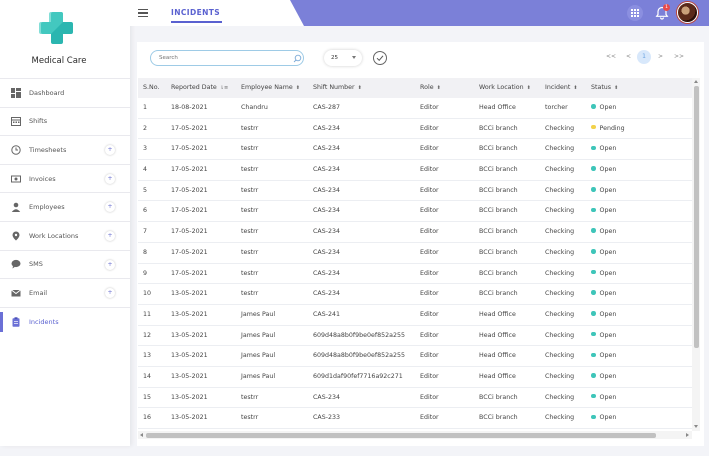 This screenshot has height=456, width=709. I want to click on sidebar-item-email: Email +, so click(65, 292).